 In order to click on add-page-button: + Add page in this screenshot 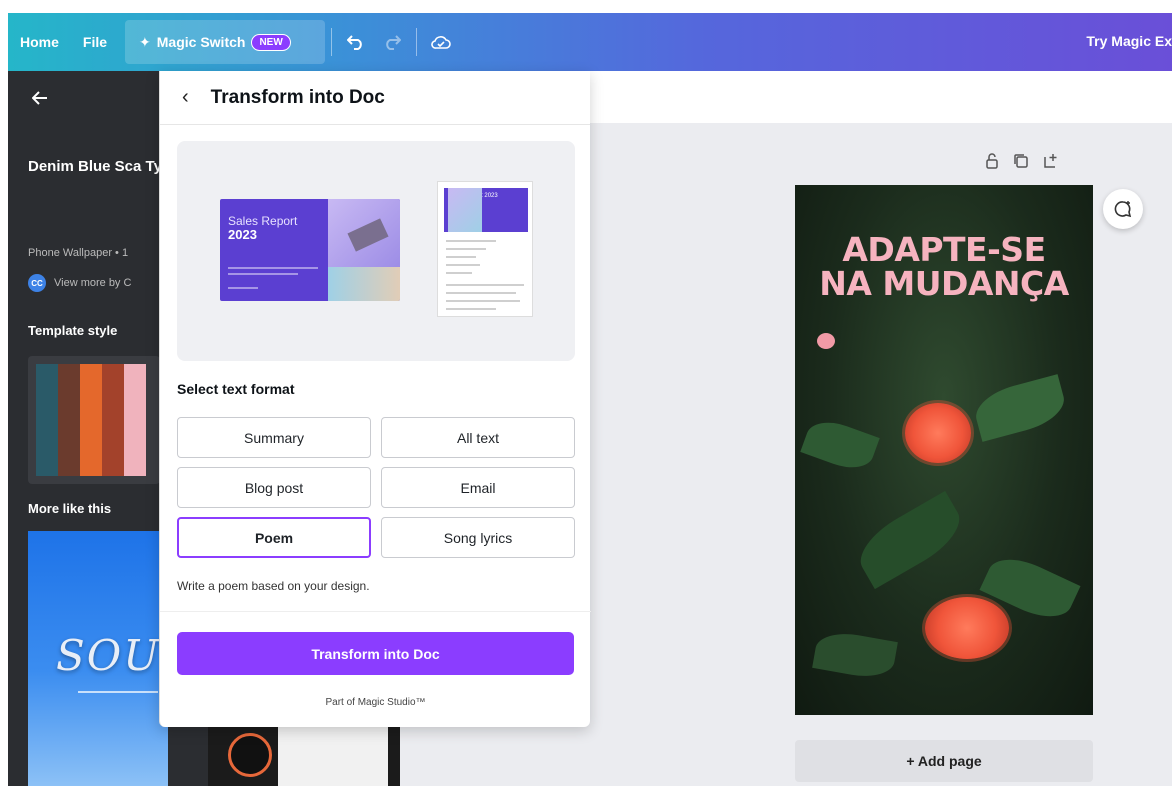, I will do `click(944, 761)`.